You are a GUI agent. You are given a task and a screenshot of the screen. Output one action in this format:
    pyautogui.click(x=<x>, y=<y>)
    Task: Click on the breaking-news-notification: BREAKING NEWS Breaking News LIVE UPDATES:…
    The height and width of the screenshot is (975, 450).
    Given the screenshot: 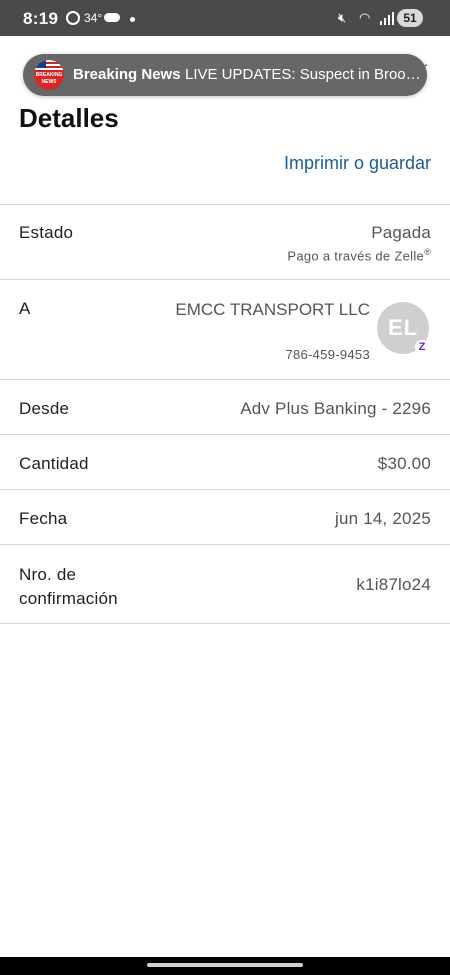 What is the action you would take?
    pyautogui.click(x=225, y=75)
    